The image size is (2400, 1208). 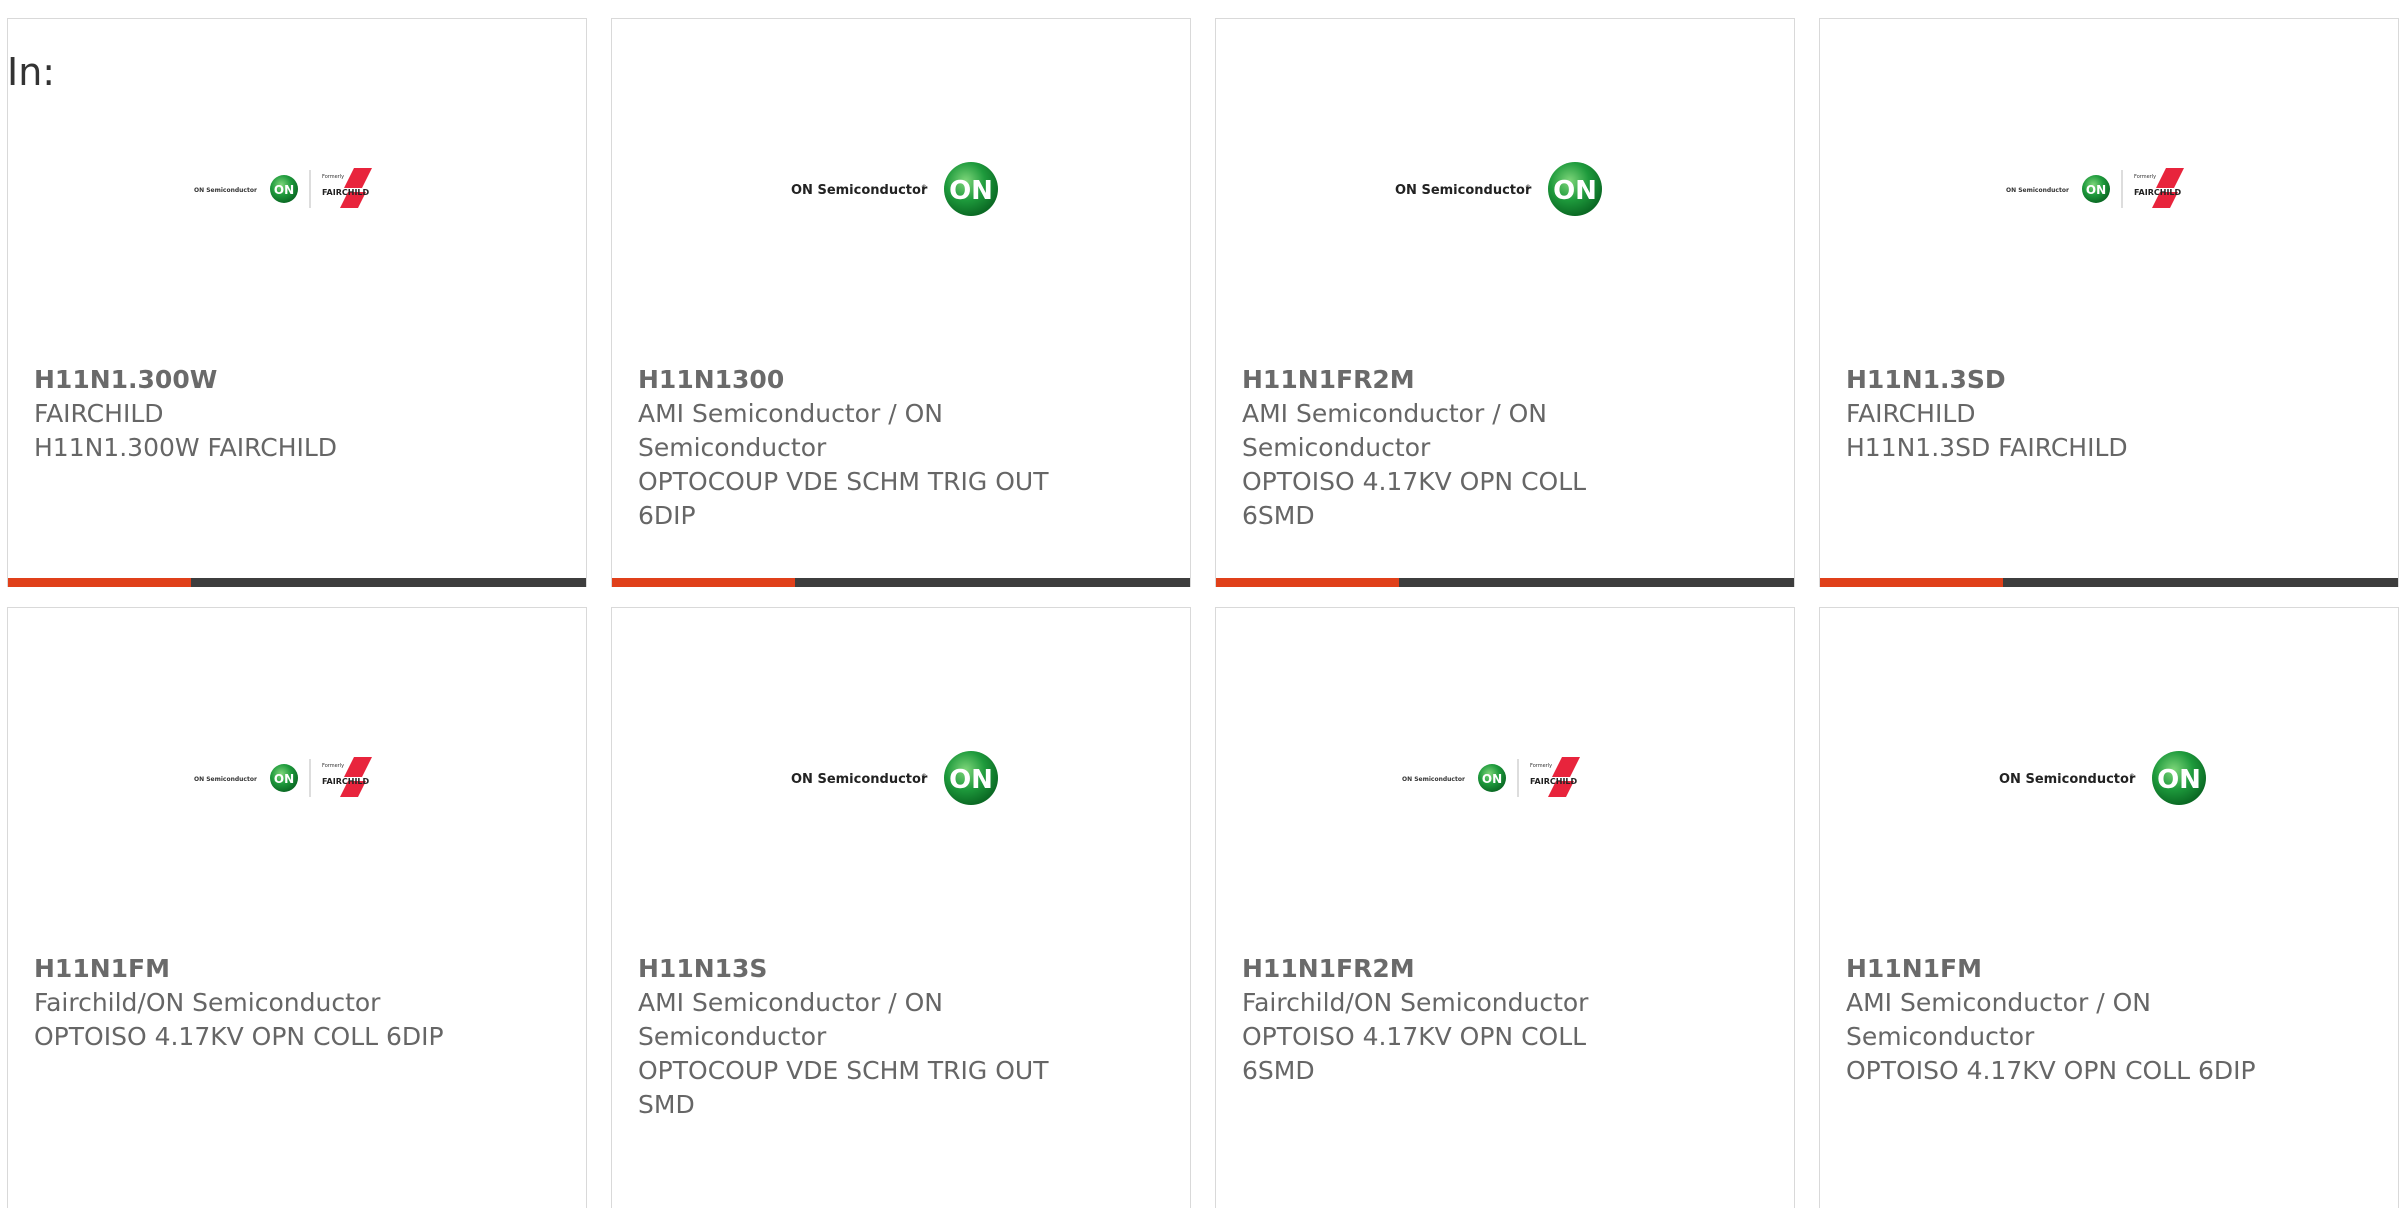 What do you see at coordinates (2081, 380) in the screenshot?
I see `part-number: H11N1.3SD` at bounding box center [2081, 380].